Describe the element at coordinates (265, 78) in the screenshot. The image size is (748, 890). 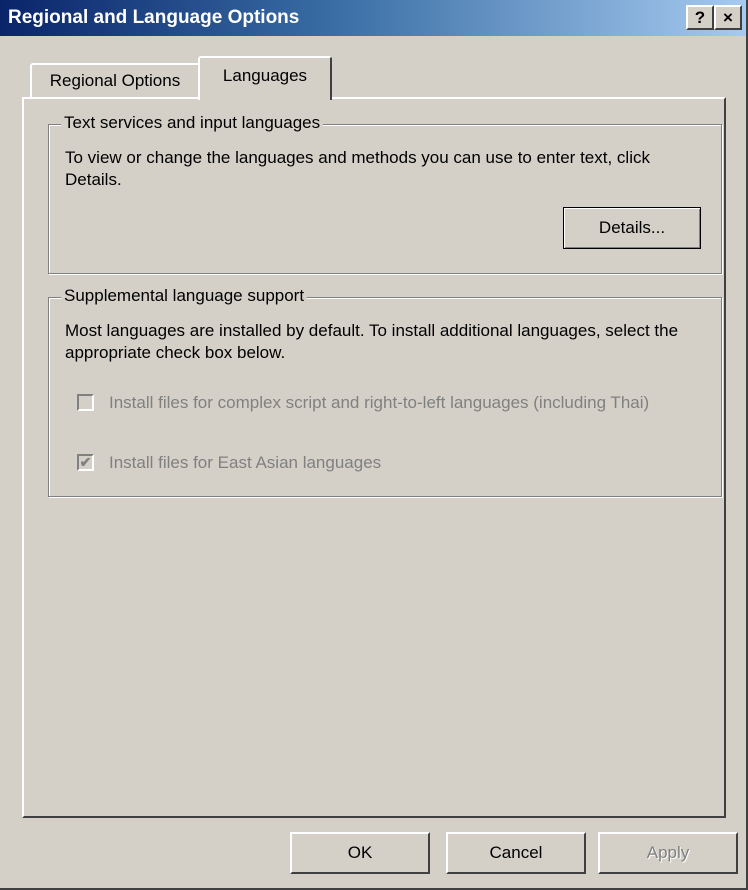
I see `tab-languages: Languages` at that location.